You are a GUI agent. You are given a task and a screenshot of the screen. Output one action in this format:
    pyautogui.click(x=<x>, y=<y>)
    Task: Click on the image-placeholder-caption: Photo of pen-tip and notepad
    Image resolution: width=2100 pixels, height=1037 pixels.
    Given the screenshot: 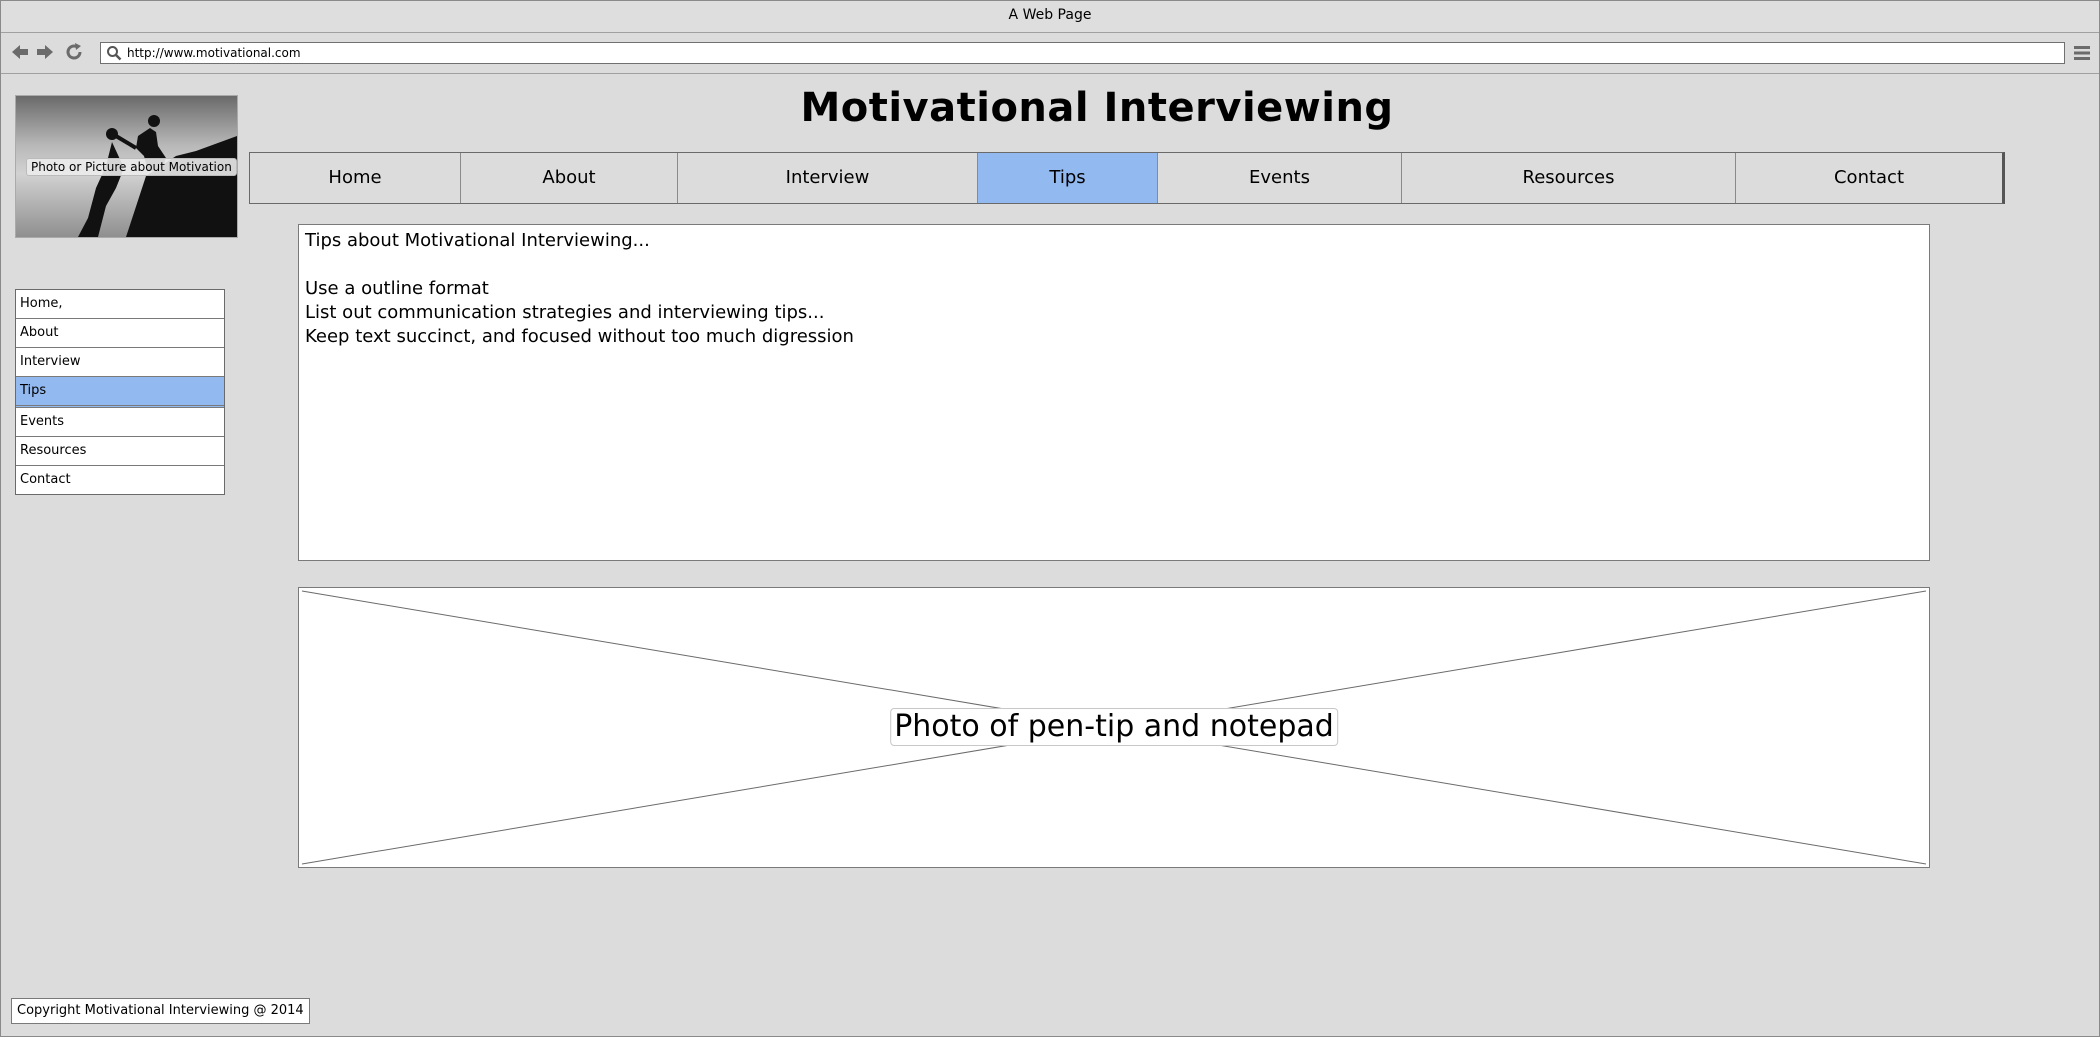 What is the action you would take?
    pyautogui.click(x=1114, y=727)
    